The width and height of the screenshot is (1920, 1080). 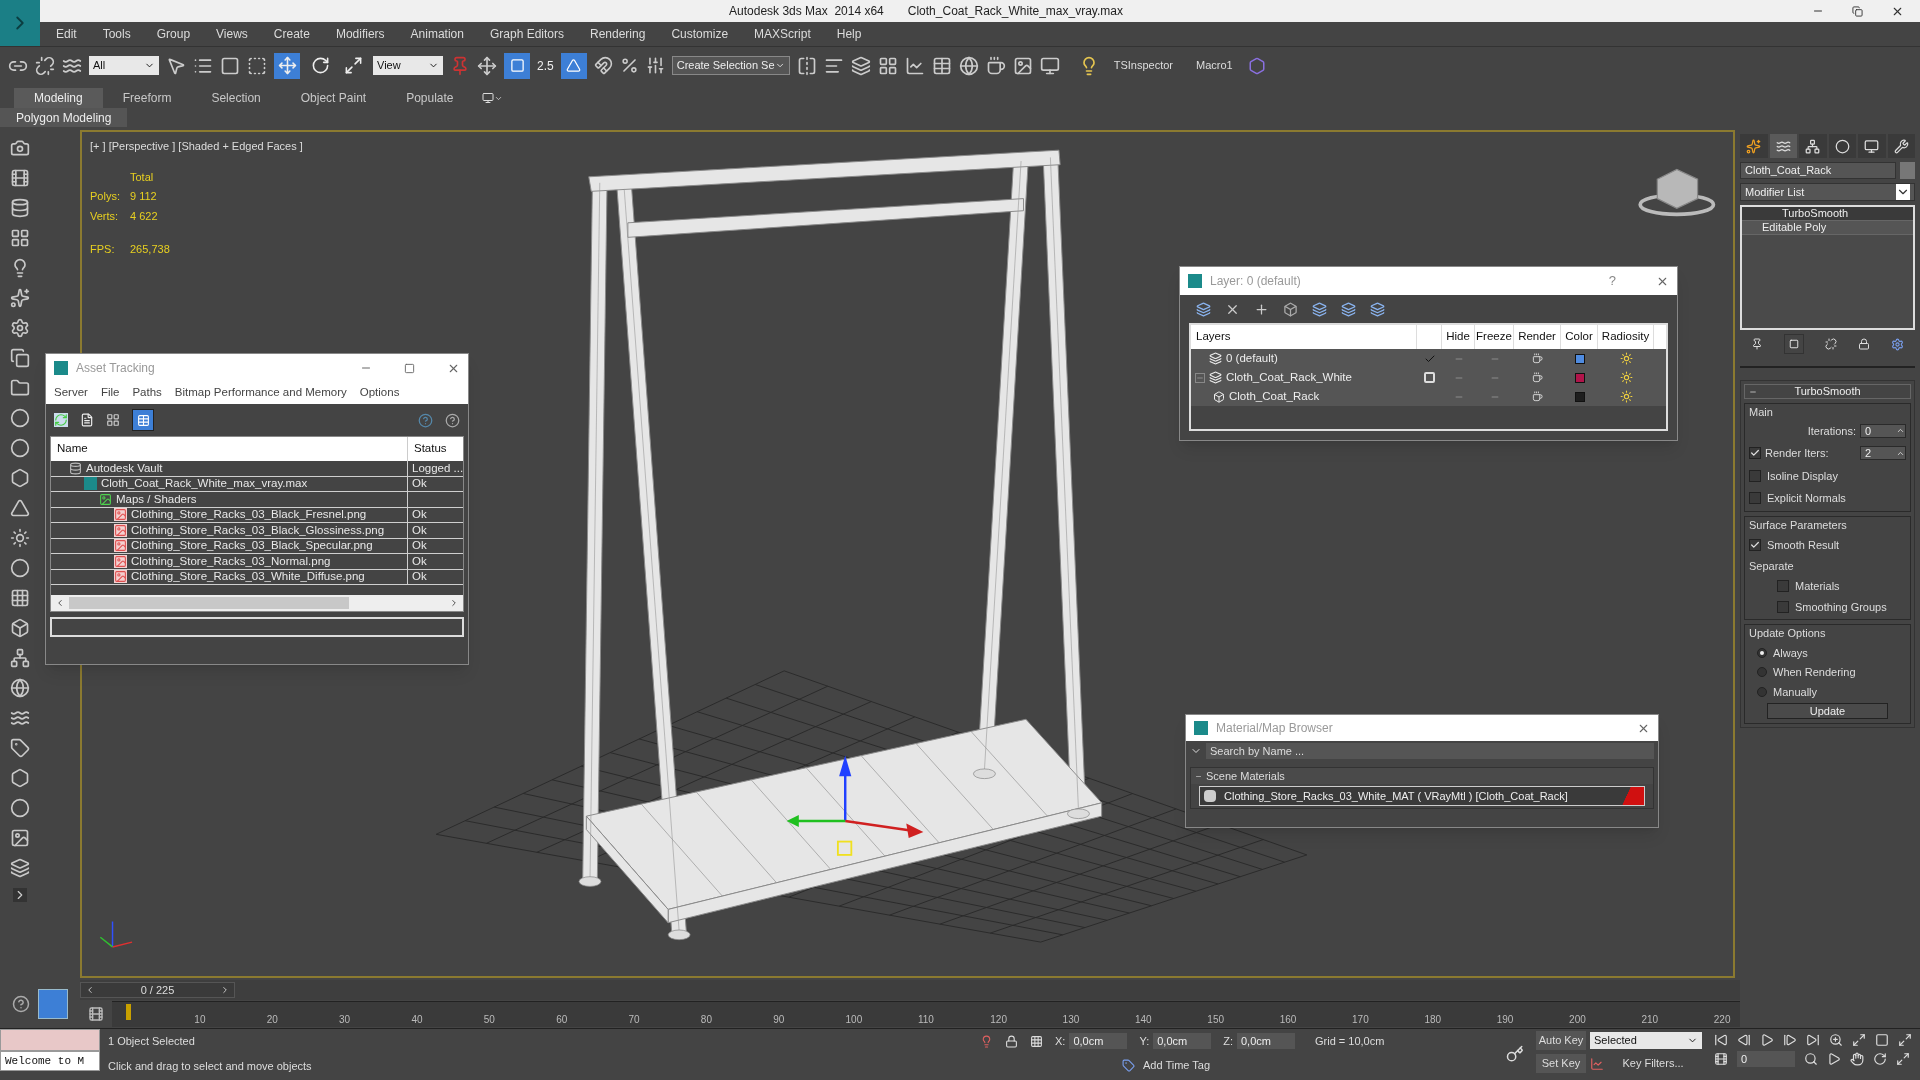 What do you see at coordinates (926, 1014) in the screenshot?
I see `timeline-ruler: 10 20 30 40 50 60 70 80 90 100 110 120 130 140 150 160 170 180 190 200 210 220` at bounding box center [926, 1014].